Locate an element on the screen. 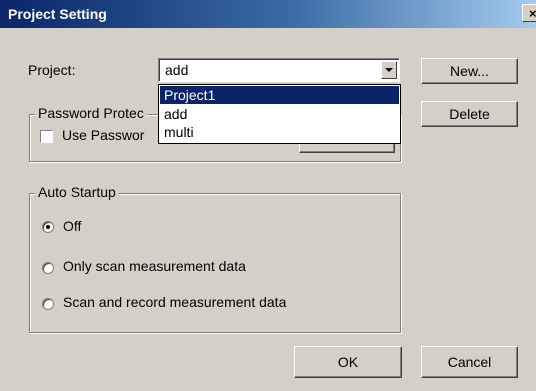  project-dropdown-list: Project1 add multi is located at coordinates (279, 114).